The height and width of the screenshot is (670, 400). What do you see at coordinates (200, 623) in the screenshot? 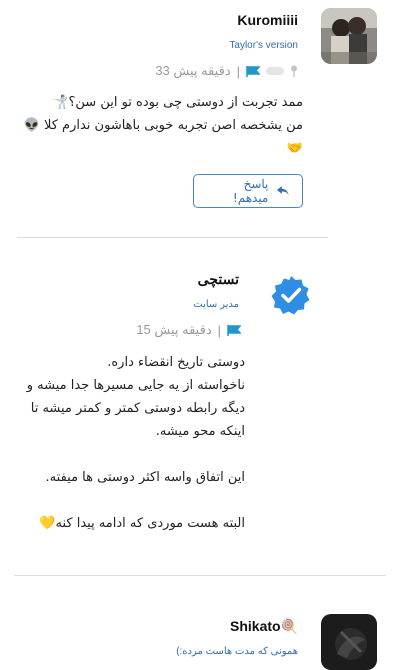
I see `comment-item: Shikato🍭 همونی که مدت هاست مرده:)` at bounding box center [200, 623].